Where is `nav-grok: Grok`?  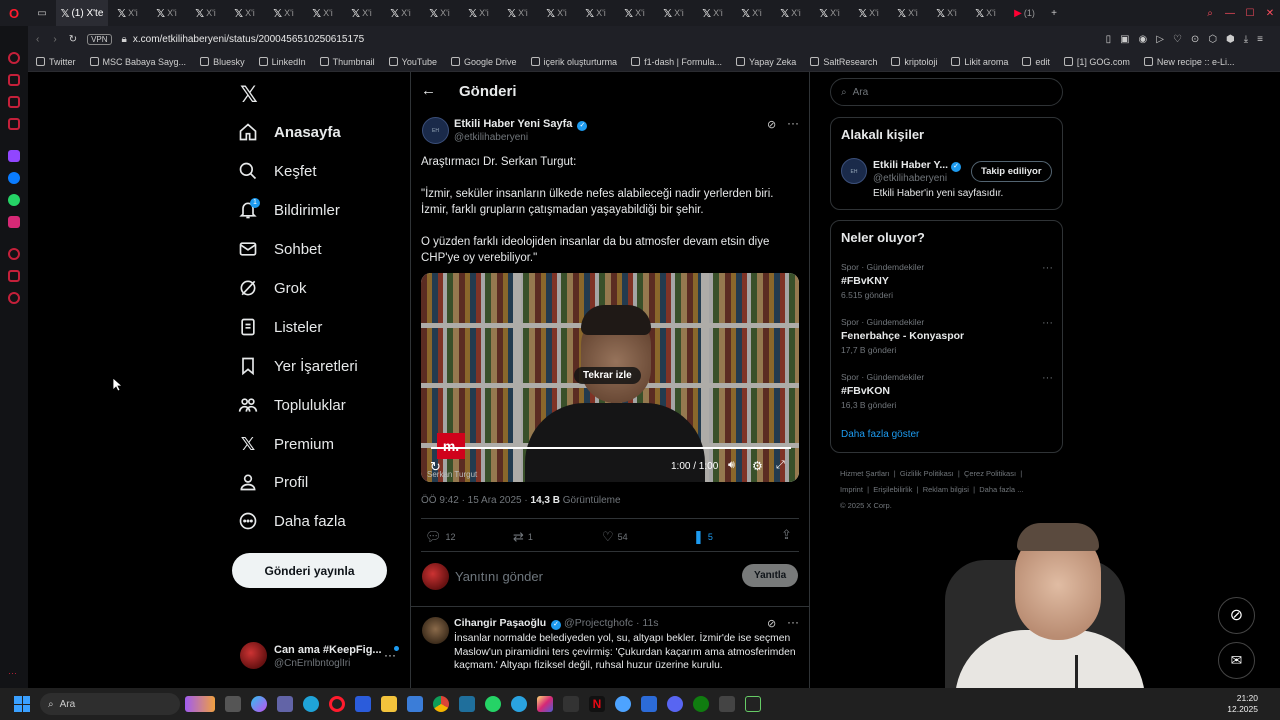
nav-grok: Grok is located at coordinates (272, 288).